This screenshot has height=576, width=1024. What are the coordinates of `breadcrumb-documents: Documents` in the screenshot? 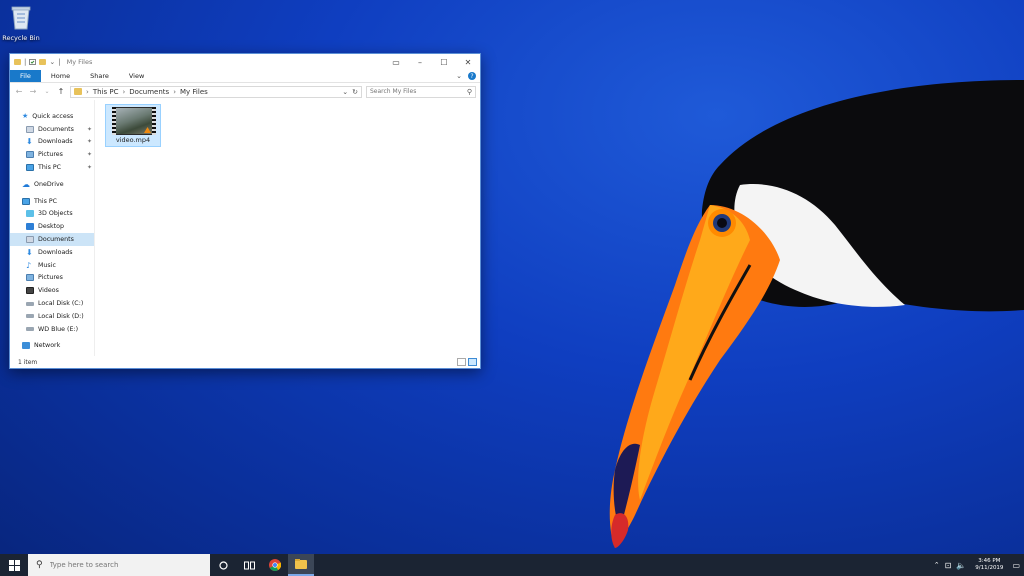 It's located at (149, 92).